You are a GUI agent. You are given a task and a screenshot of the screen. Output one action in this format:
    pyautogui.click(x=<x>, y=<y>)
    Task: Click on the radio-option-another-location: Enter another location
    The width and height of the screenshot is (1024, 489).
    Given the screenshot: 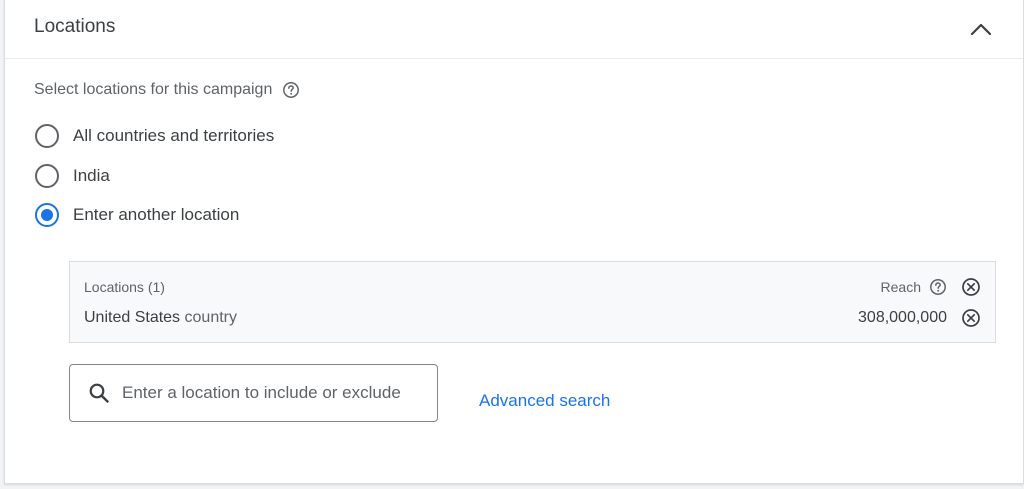 What is the action you would take?
    pyautogui.click(x=137, y=215)
    